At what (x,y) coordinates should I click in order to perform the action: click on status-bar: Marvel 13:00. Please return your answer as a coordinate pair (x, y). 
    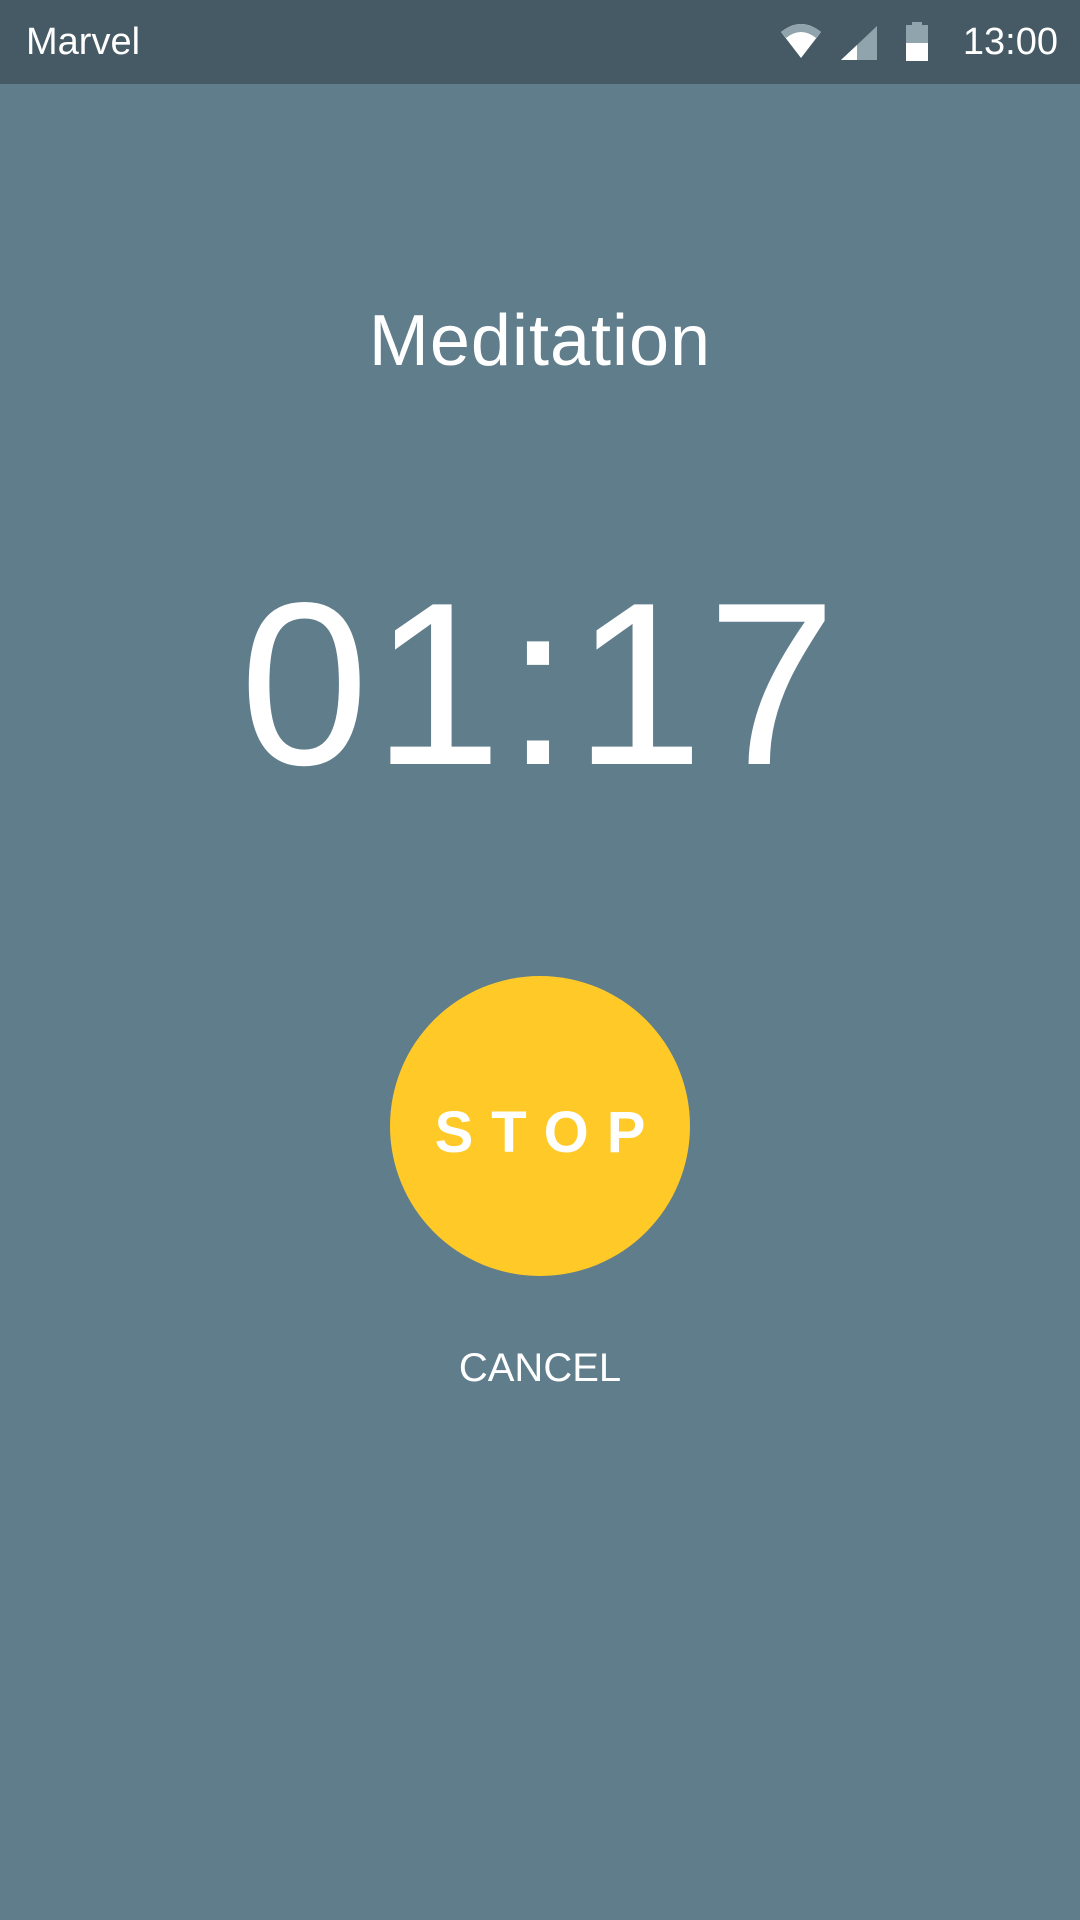
    Looking at the image, I should click on (540, 42).